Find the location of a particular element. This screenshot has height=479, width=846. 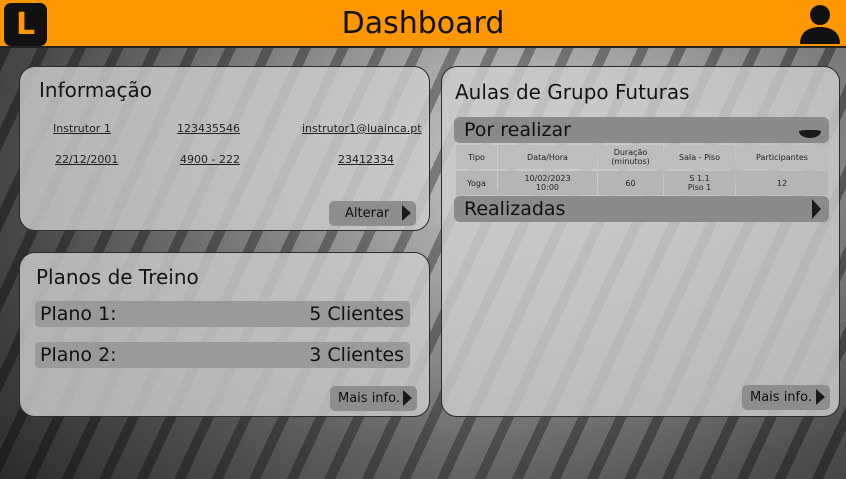

classes-more-info-label: Mais info. is located at coordinates (781, 397).